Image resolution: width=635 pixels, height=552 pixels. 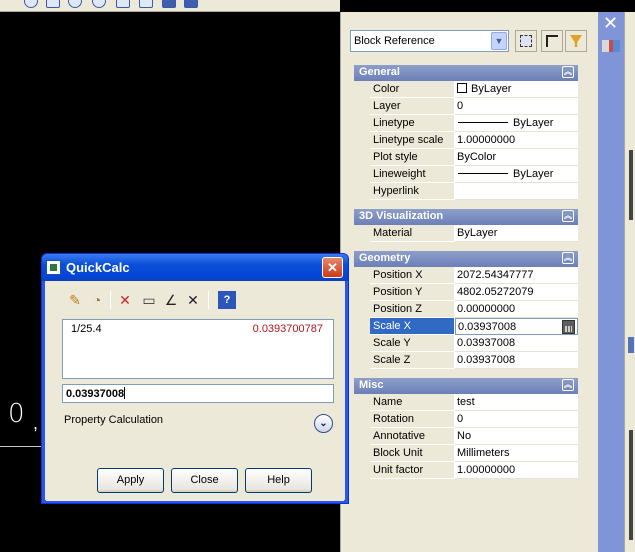 I want to click on property-row: Material ByLayer, so click(x=474, y=233).